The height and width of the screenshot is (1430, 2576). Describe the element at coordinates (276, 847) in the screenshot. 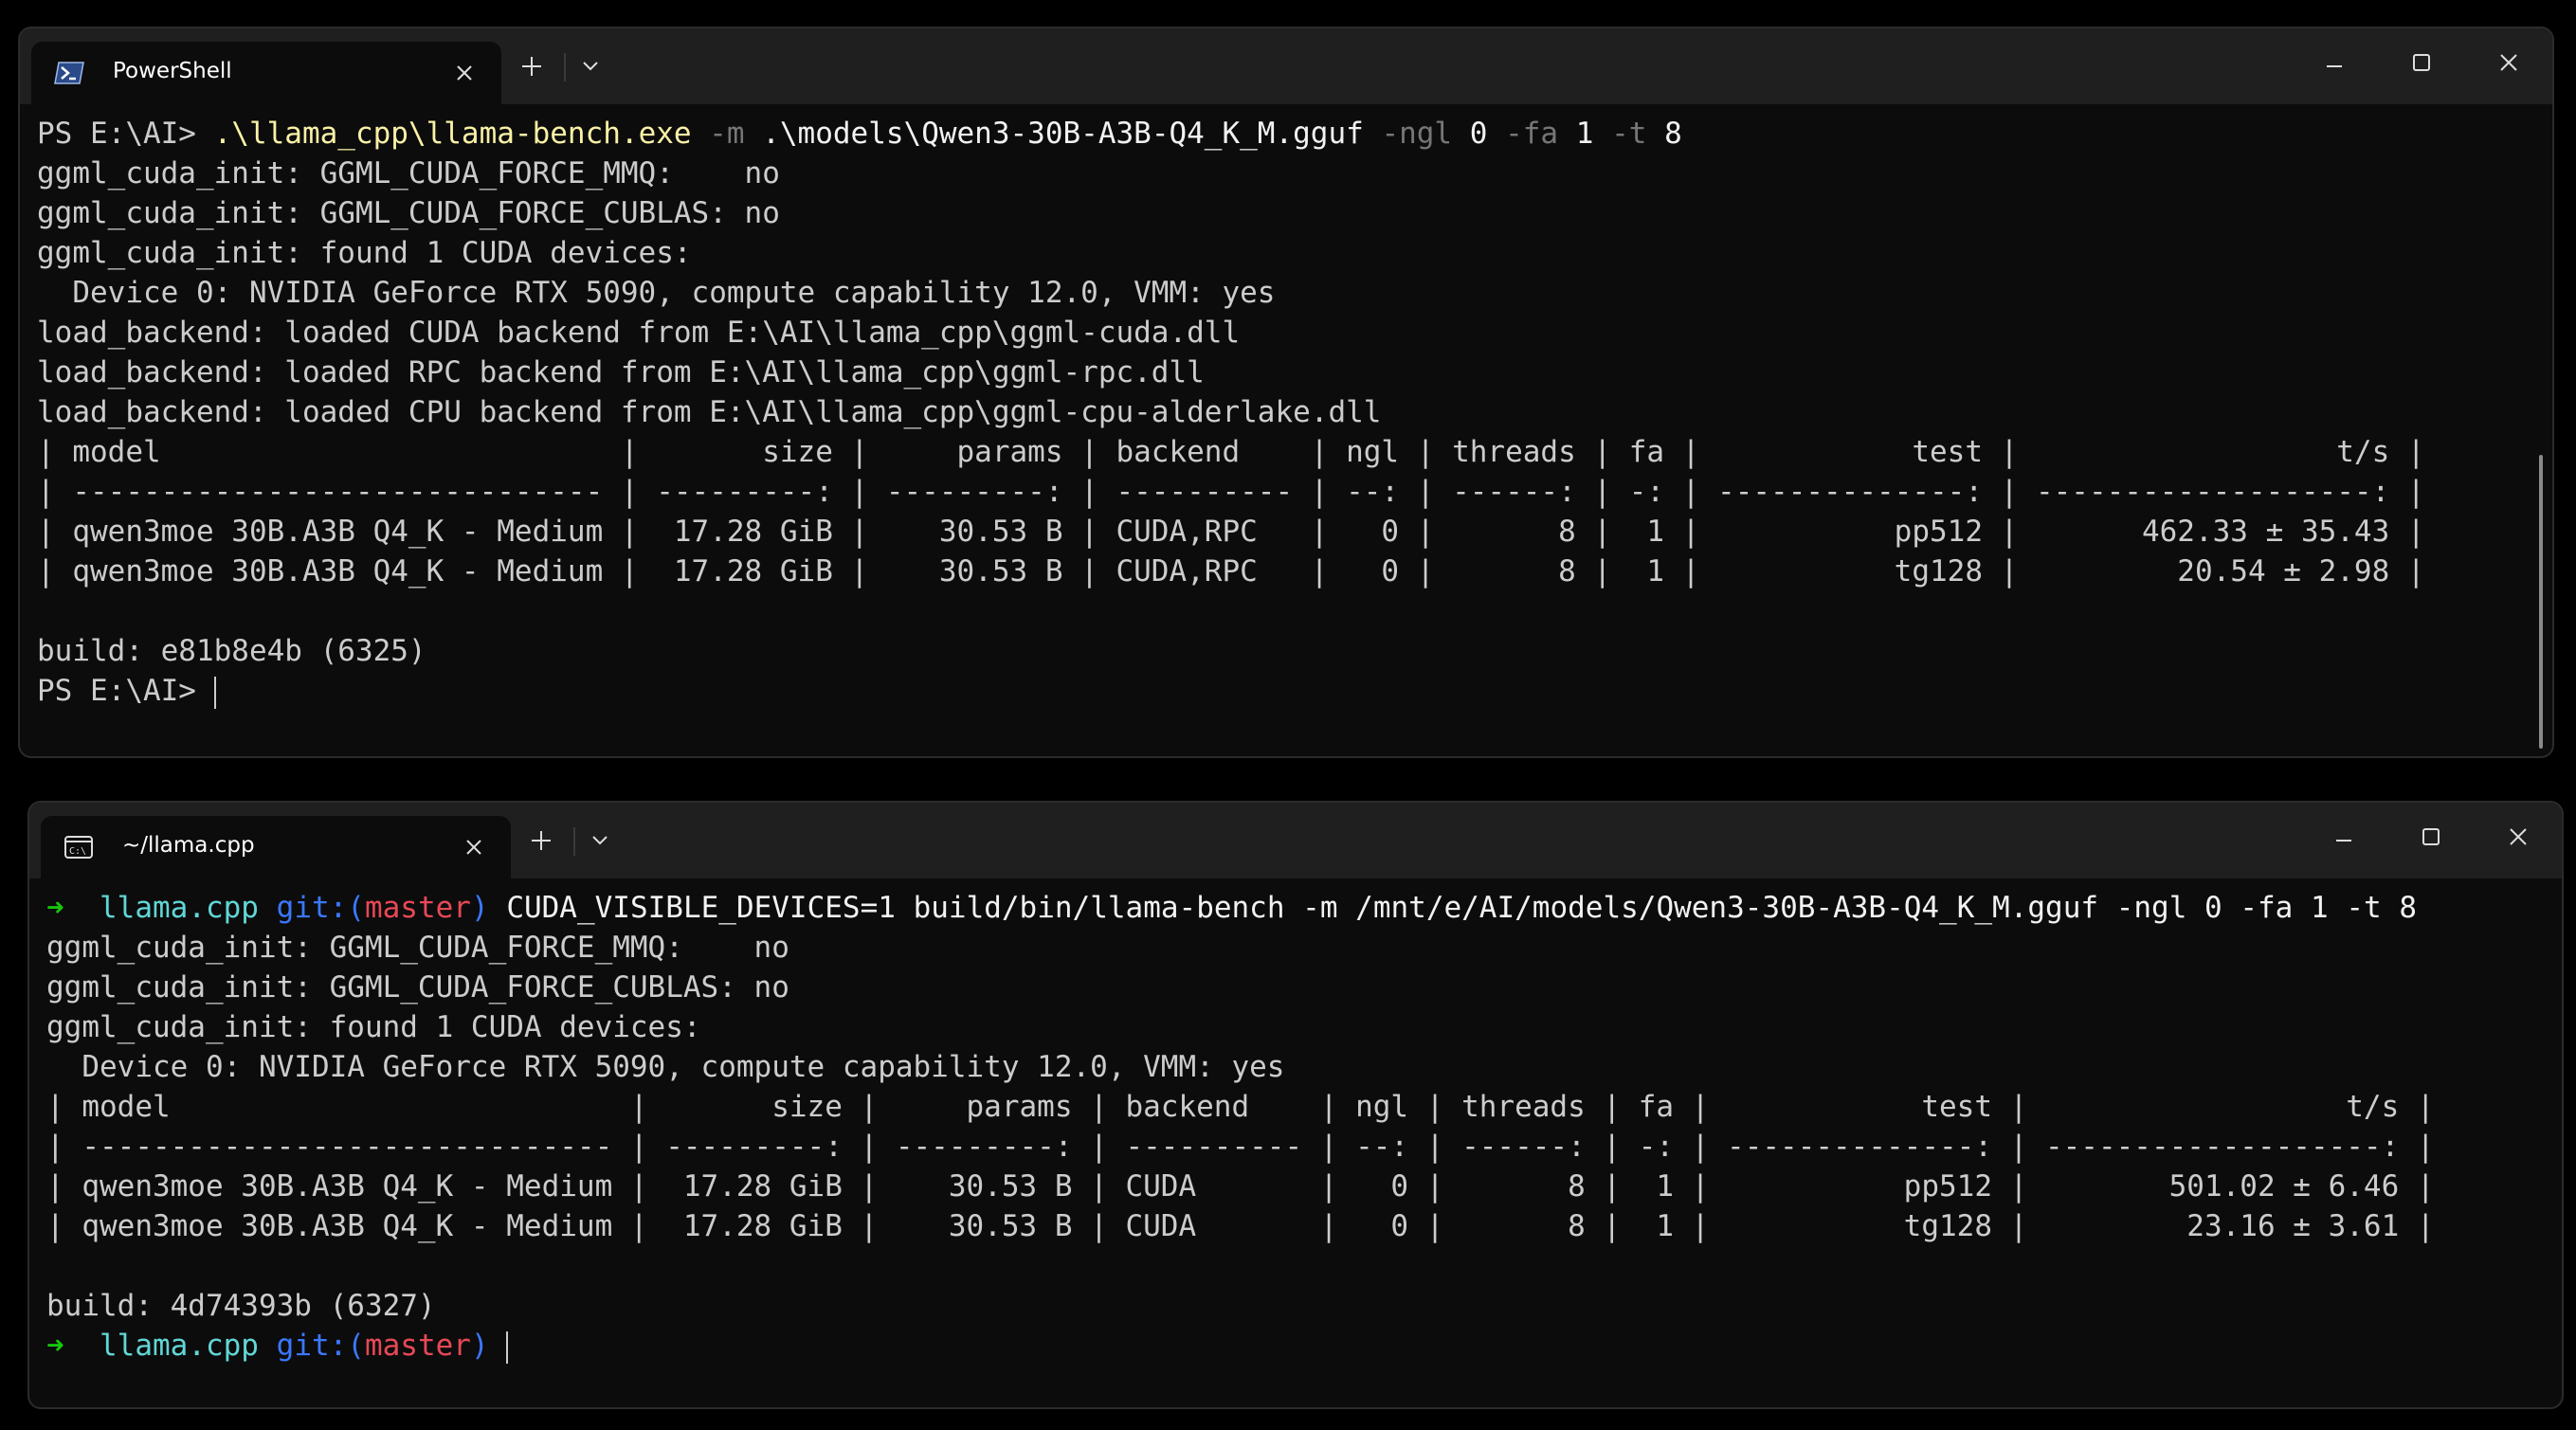

I see `tab-llama-cpp: C:\ ~/llama.cpp` at that location.